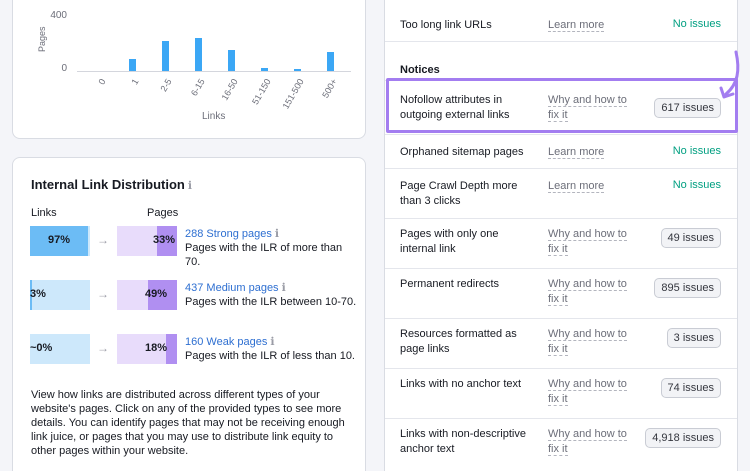 The image size is (750, 471). I want to click on issue-label: Resources formatted as page links, so click(458, 341).